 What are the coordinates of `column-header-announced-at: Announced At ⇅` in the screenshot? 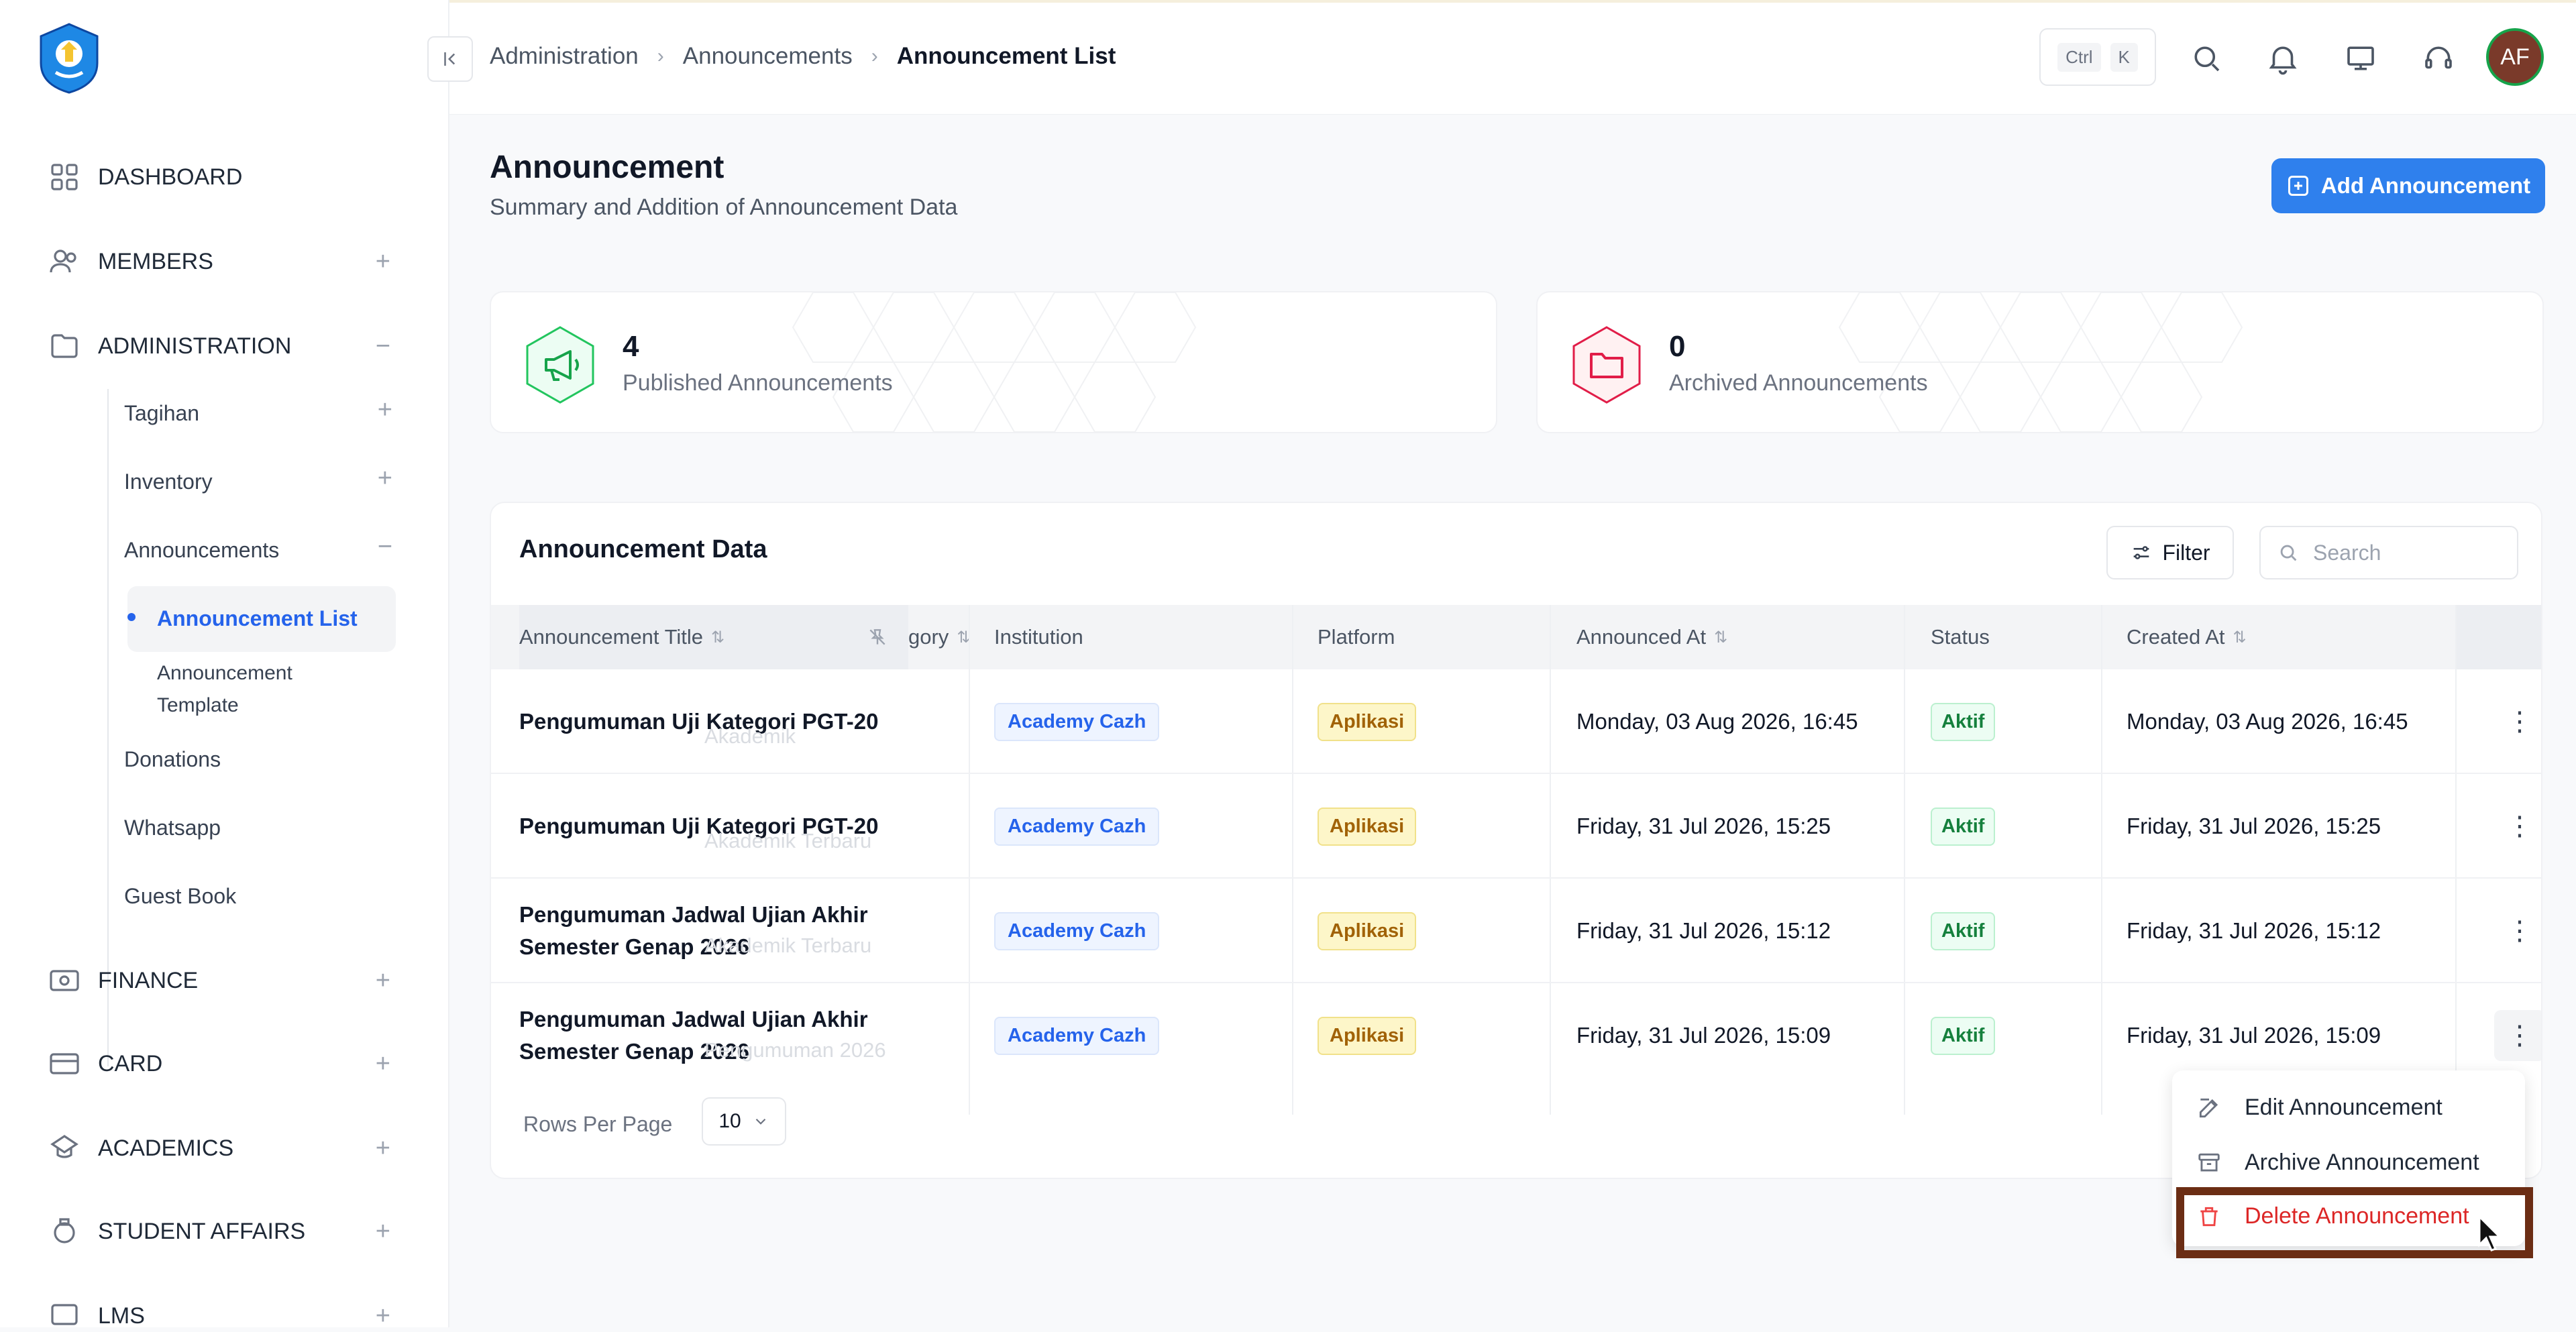 It's located at (1651, 637).